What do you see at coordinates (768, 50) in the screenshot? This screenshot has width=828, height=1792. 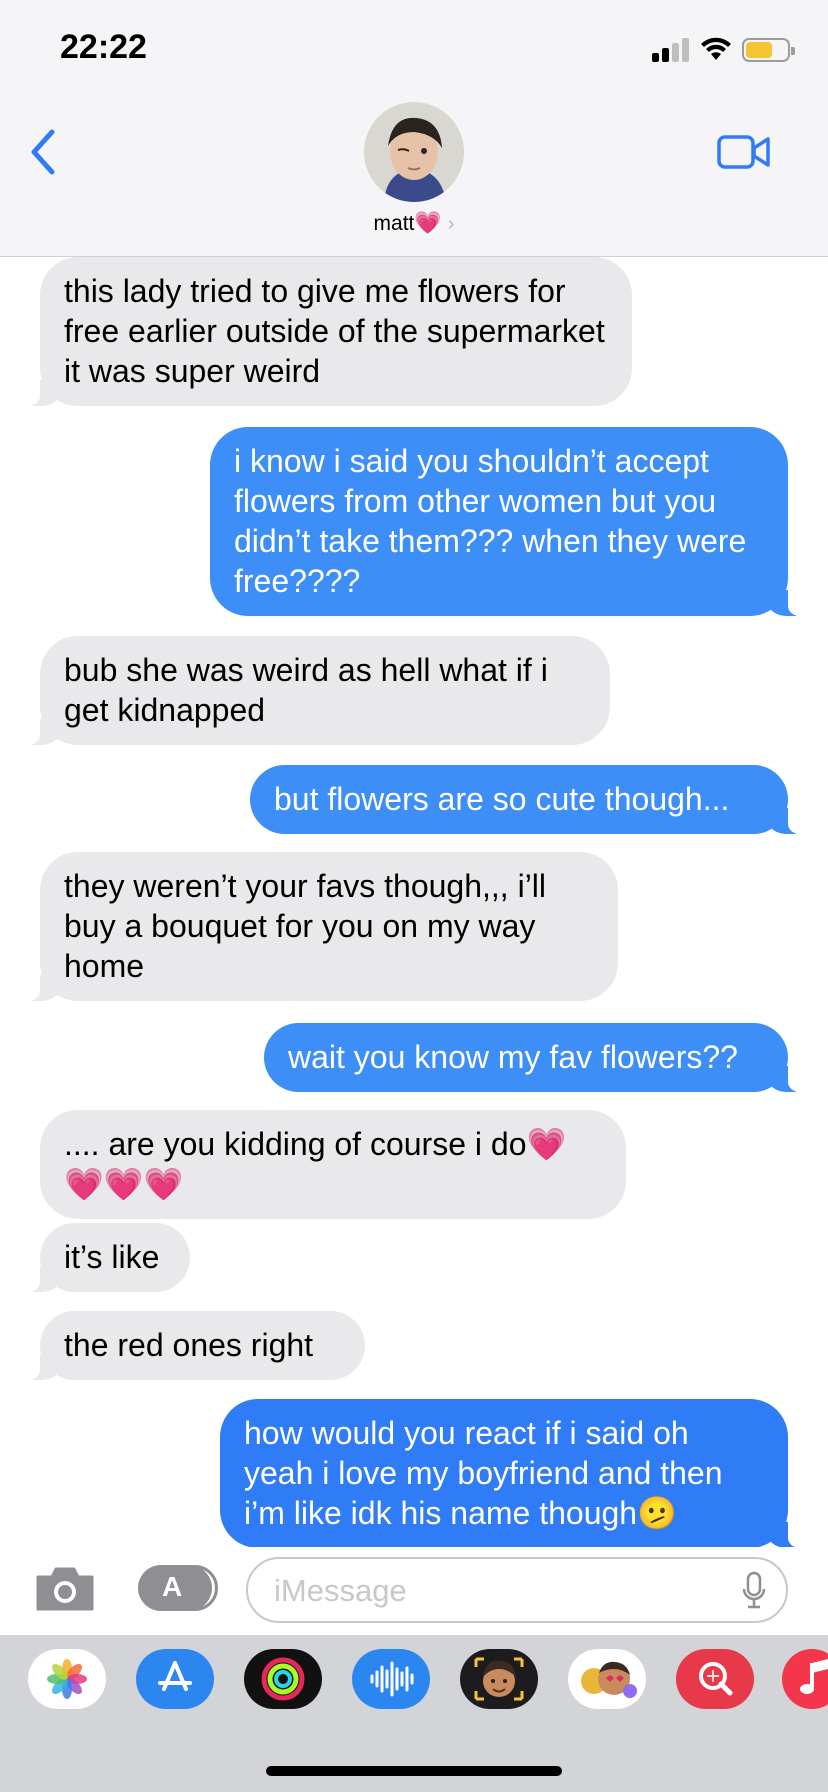 I see `battery-icon` at bounding box center [768, 50].